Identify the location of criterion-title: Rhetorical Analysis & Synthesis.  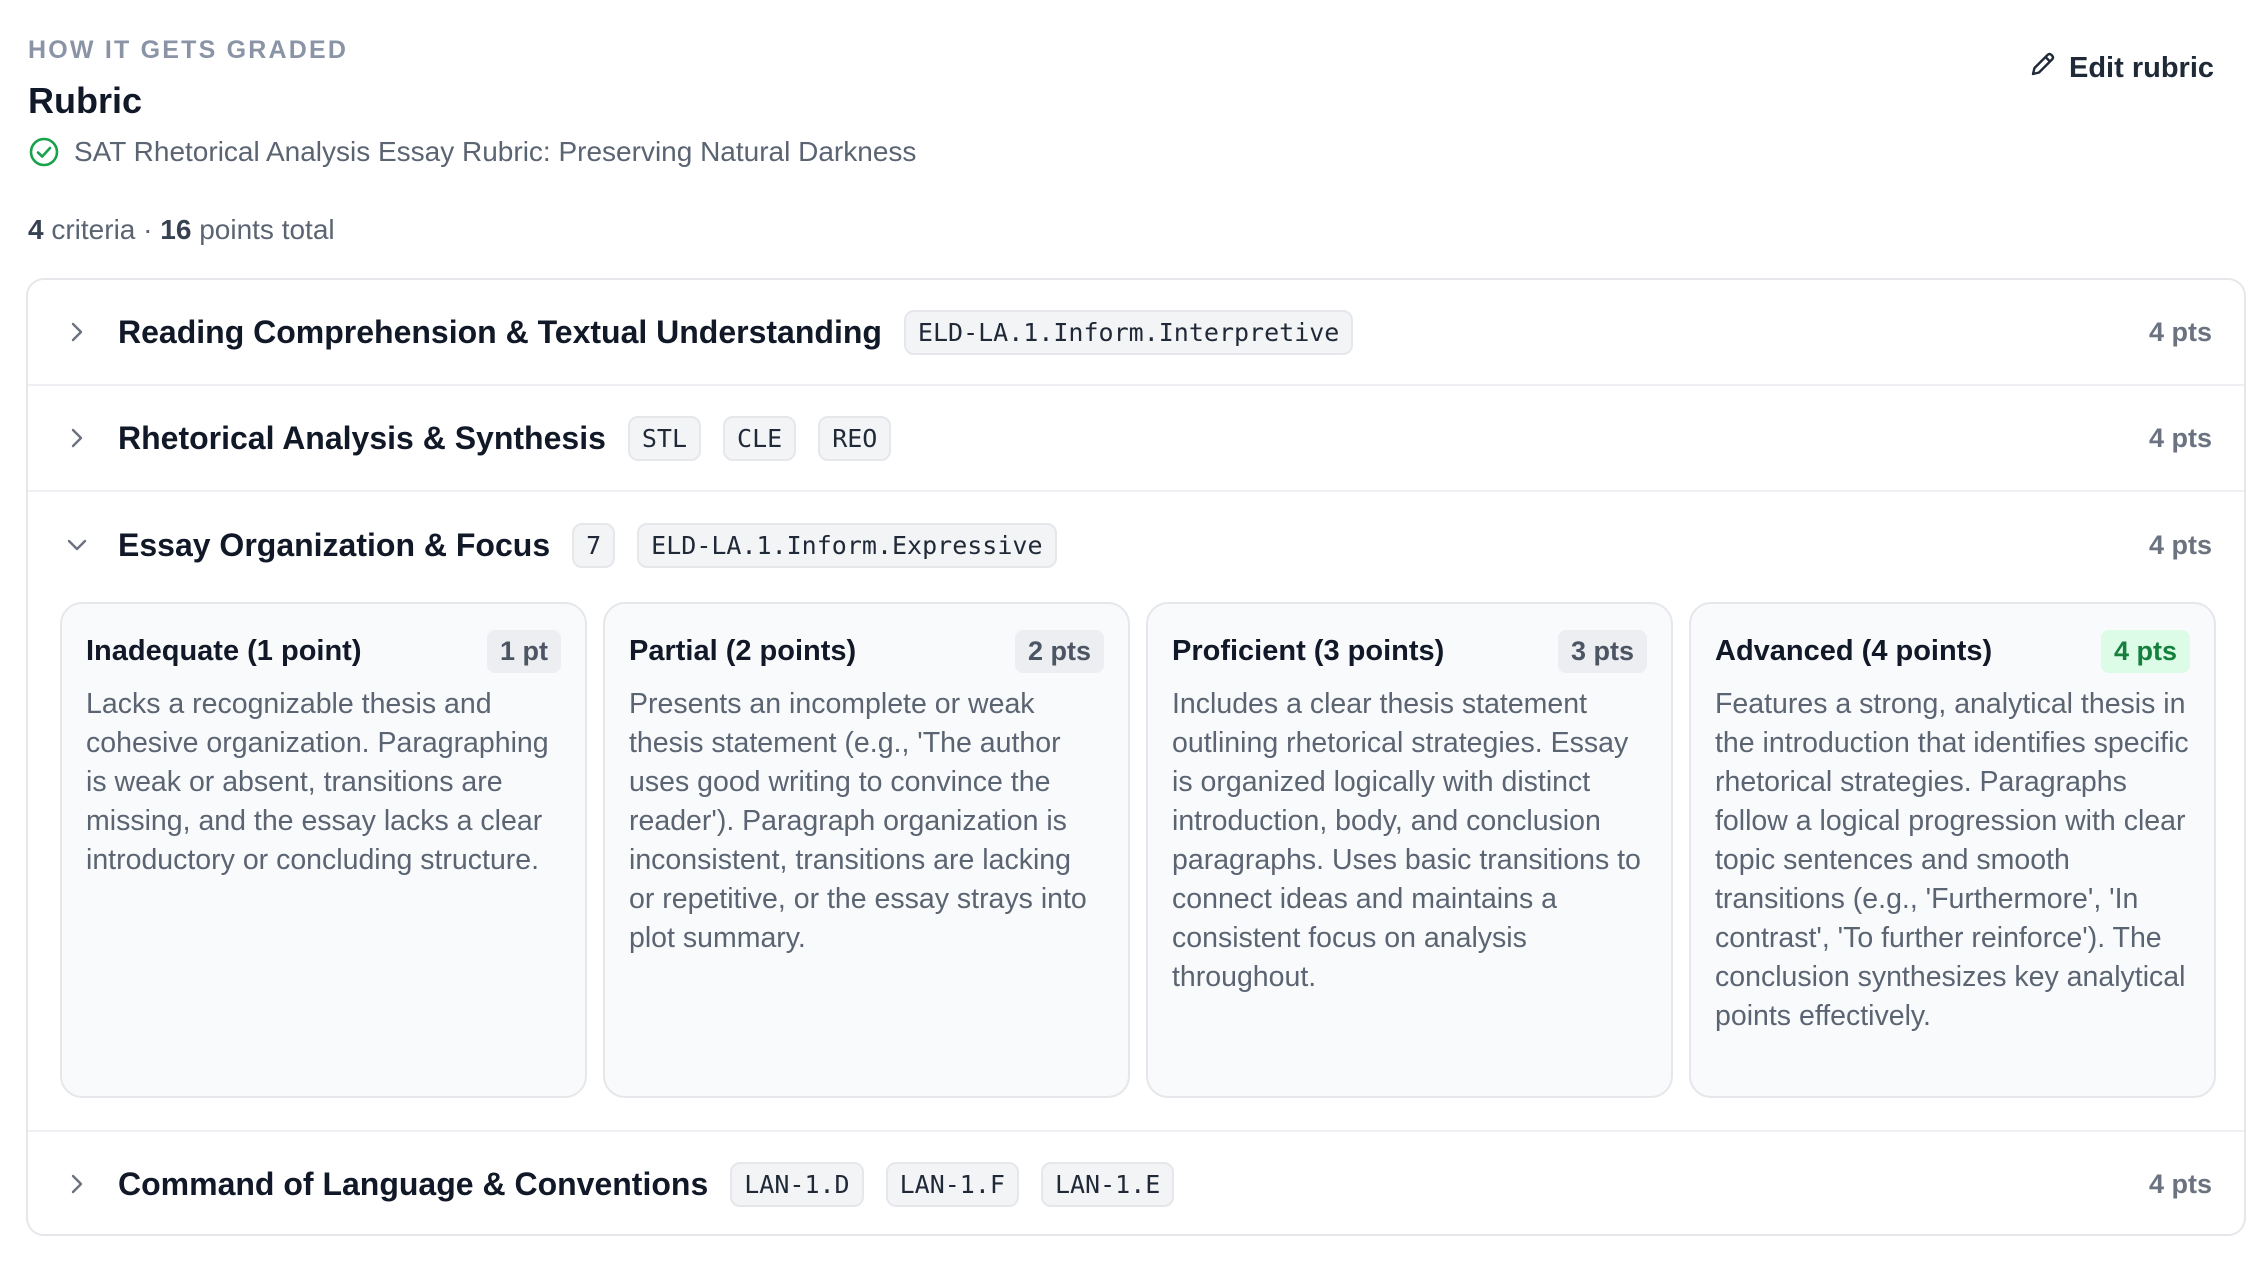
(362, 437).